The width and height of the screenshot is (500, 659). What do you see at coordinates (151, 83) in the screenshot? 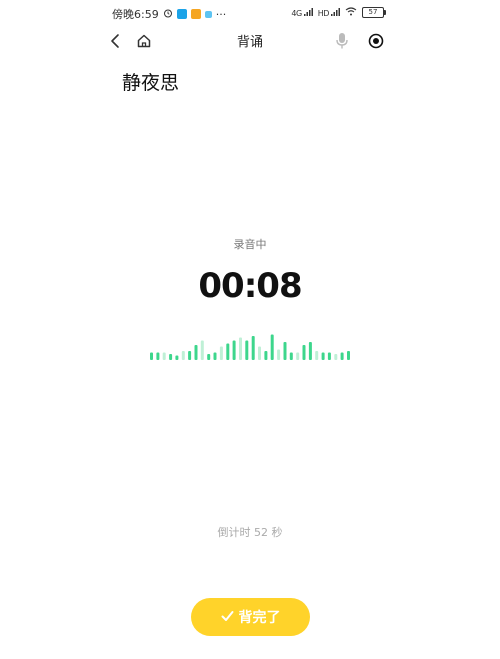
I see `poem-title: 静夜思` at bounding box center [151, 83].